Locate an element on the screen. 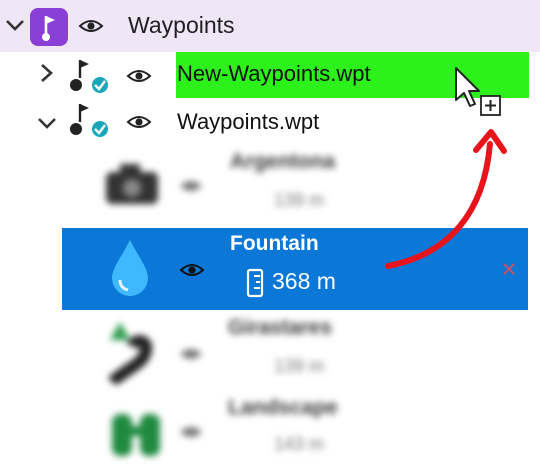 Image resolution: width=540 pixels, height=472 pixels. root-label: Waypoints is located at coordinates (181, 25).